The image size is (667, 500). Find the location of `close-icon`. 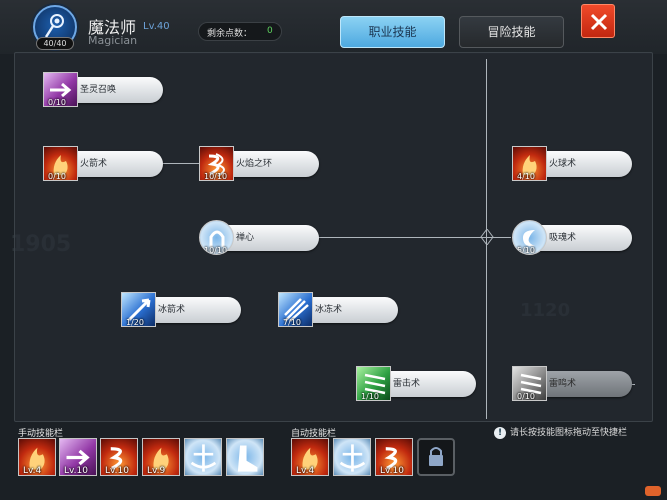

close-icon is located at coordinates (599, 22).